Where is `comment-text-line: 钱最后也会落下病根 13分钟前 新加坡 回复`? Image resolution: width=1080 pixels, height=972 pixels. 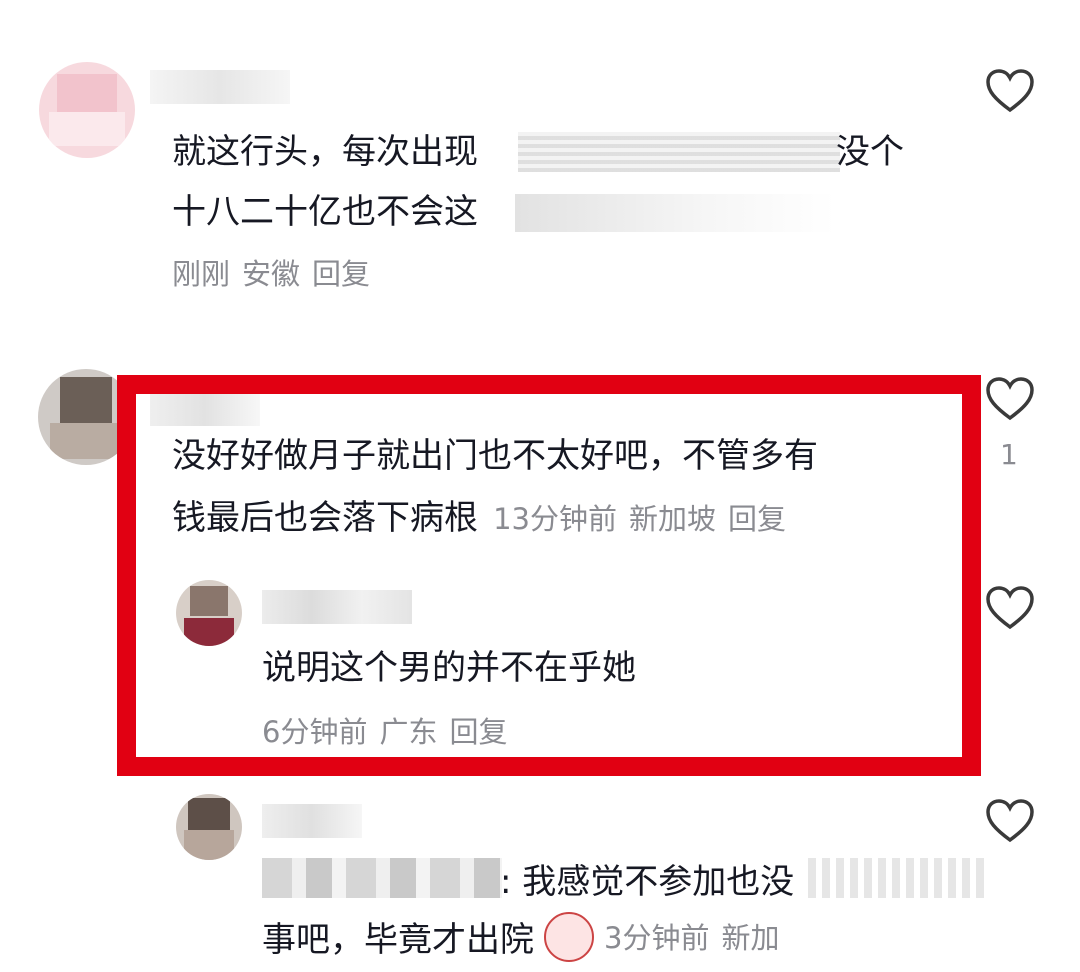 comment-text-line: 钱最后也会落下病根 13分钟前 新加坡 回复 is located at coordinates (485, 518).